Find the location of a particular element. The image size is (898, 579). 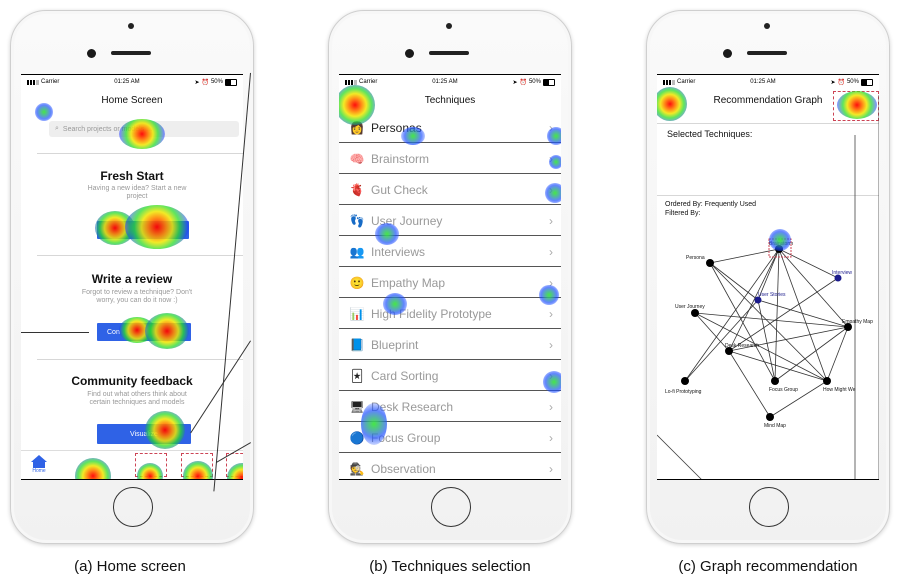

graph-node-label: Mind Map is located at coordinates (775, 426).